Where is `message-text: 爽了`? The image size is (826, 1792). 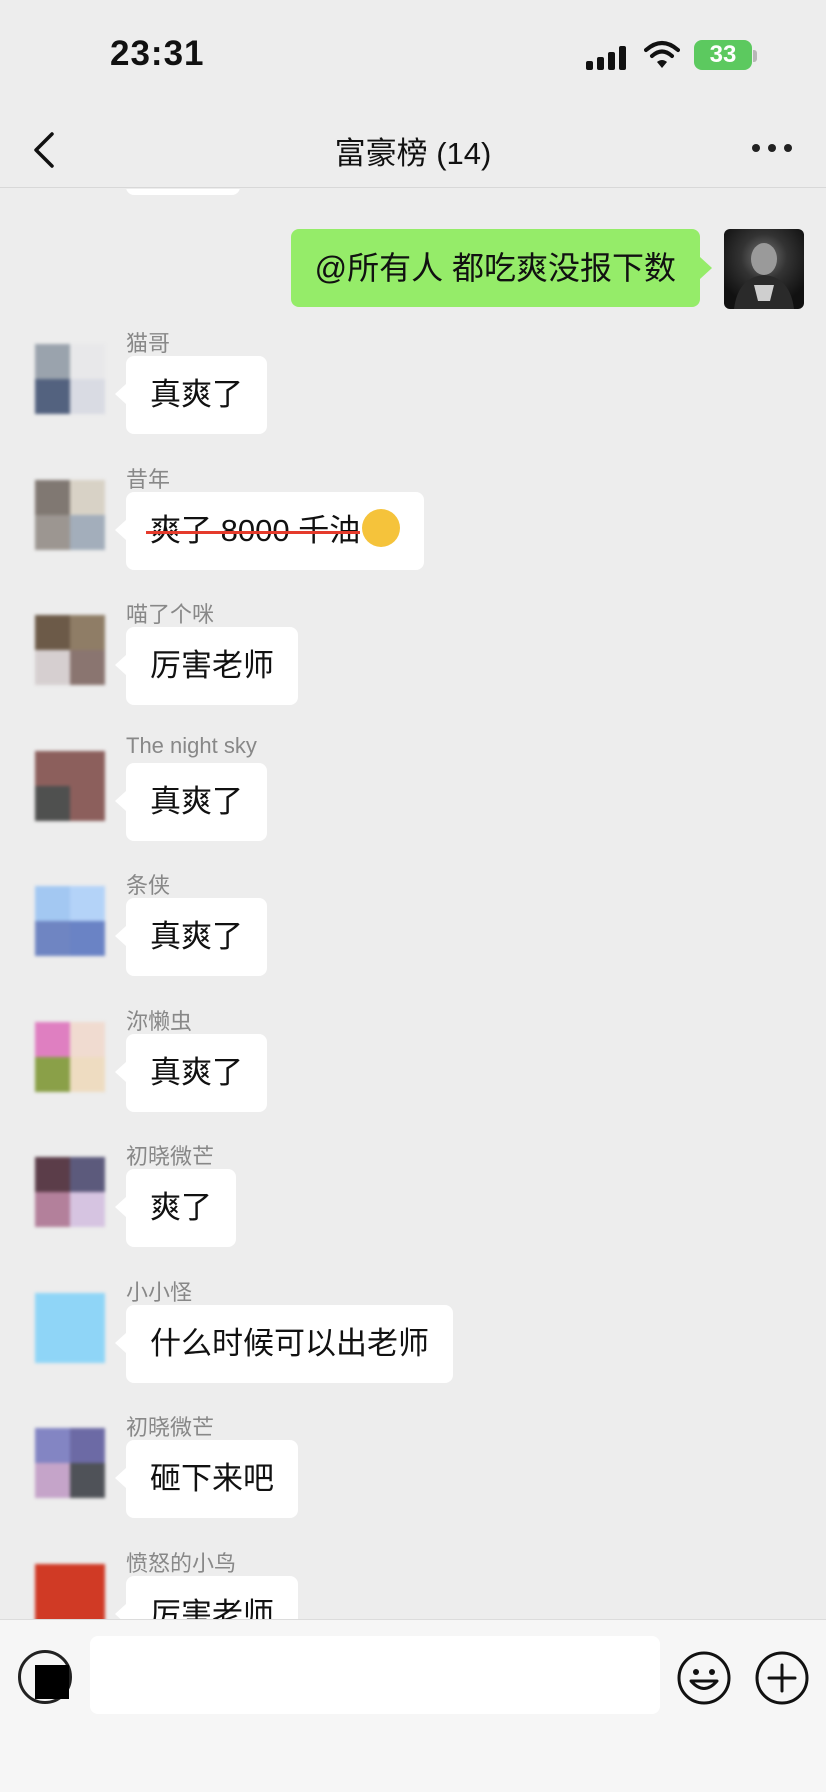 message-text: 爽了 is located at coordinates (181, 1207).